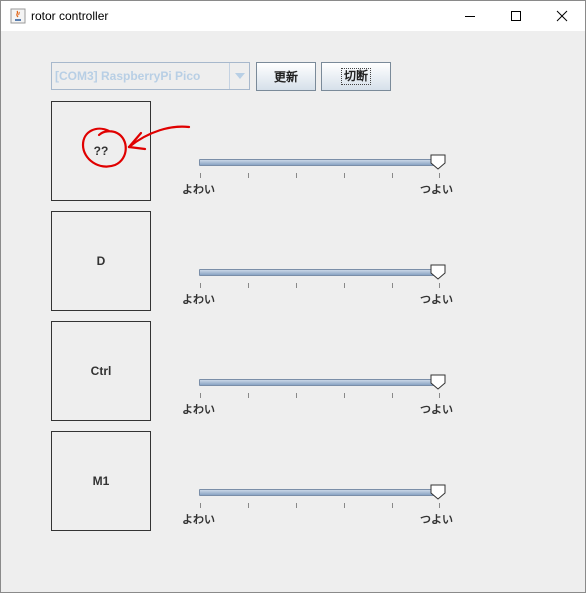 The height and width of the screenshot is (593, 586). I want to click on control-button-4-label: M1, so click(101, 481).